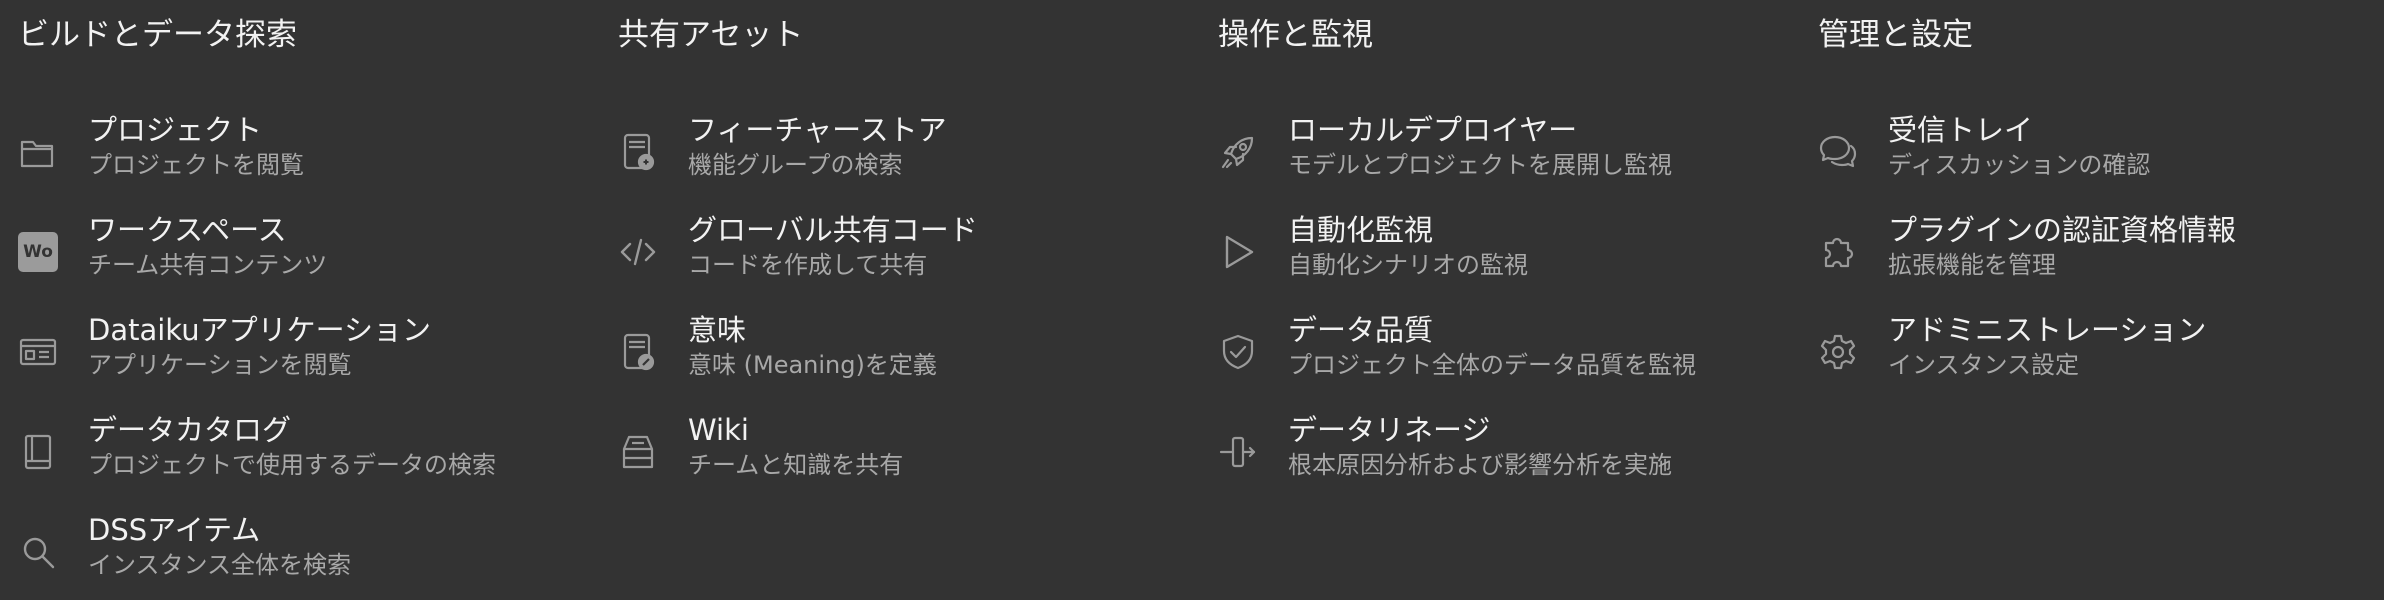  Describe the element at coordinates (1961, 130) in the screenshot. I see `menu-item-label: 受信トレイ` at that location.